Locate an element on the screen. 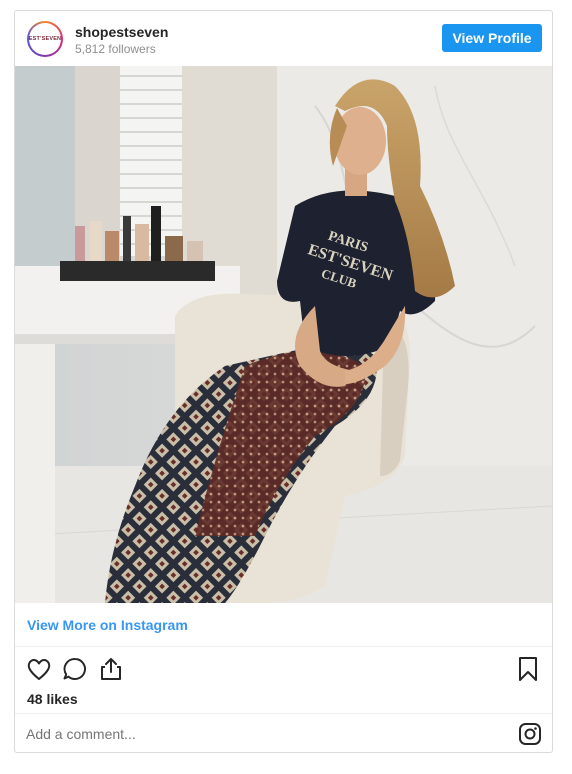 Image resolution: width=572 pixels, height=774 pixels. bookmark-icon is located at coordinates (528, 669).